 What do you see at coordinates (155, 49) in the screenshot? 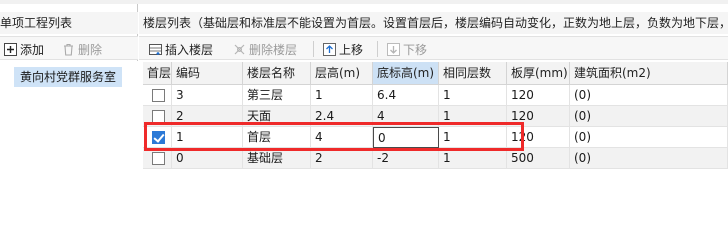
I see `insert-floor-icon` at bounding box center [155, 49].